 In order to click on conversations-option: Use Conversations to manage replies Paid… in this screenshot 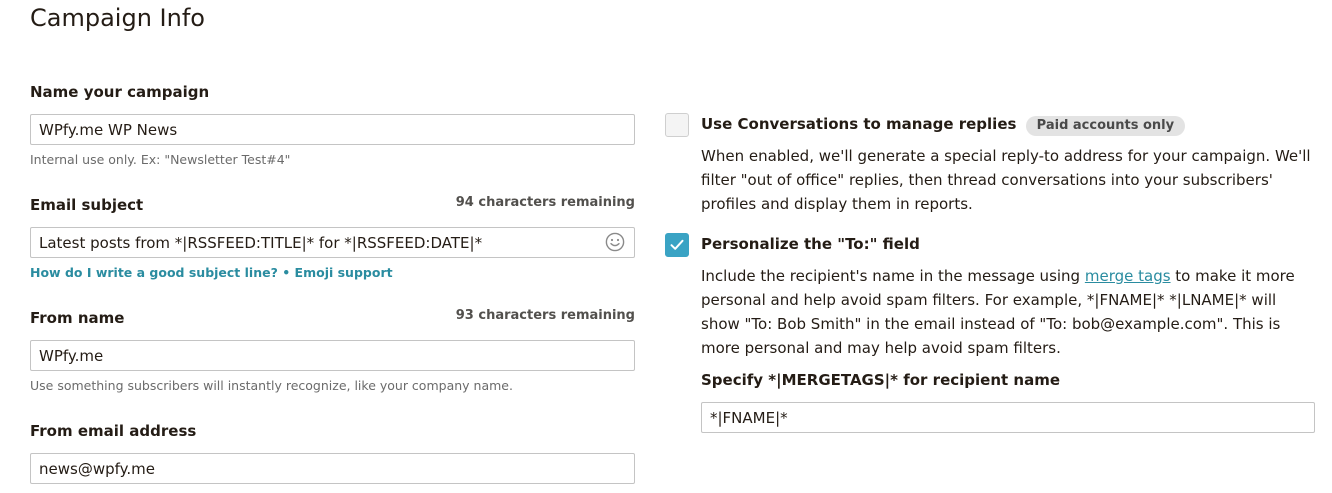, I will do `click(943, 125)`.